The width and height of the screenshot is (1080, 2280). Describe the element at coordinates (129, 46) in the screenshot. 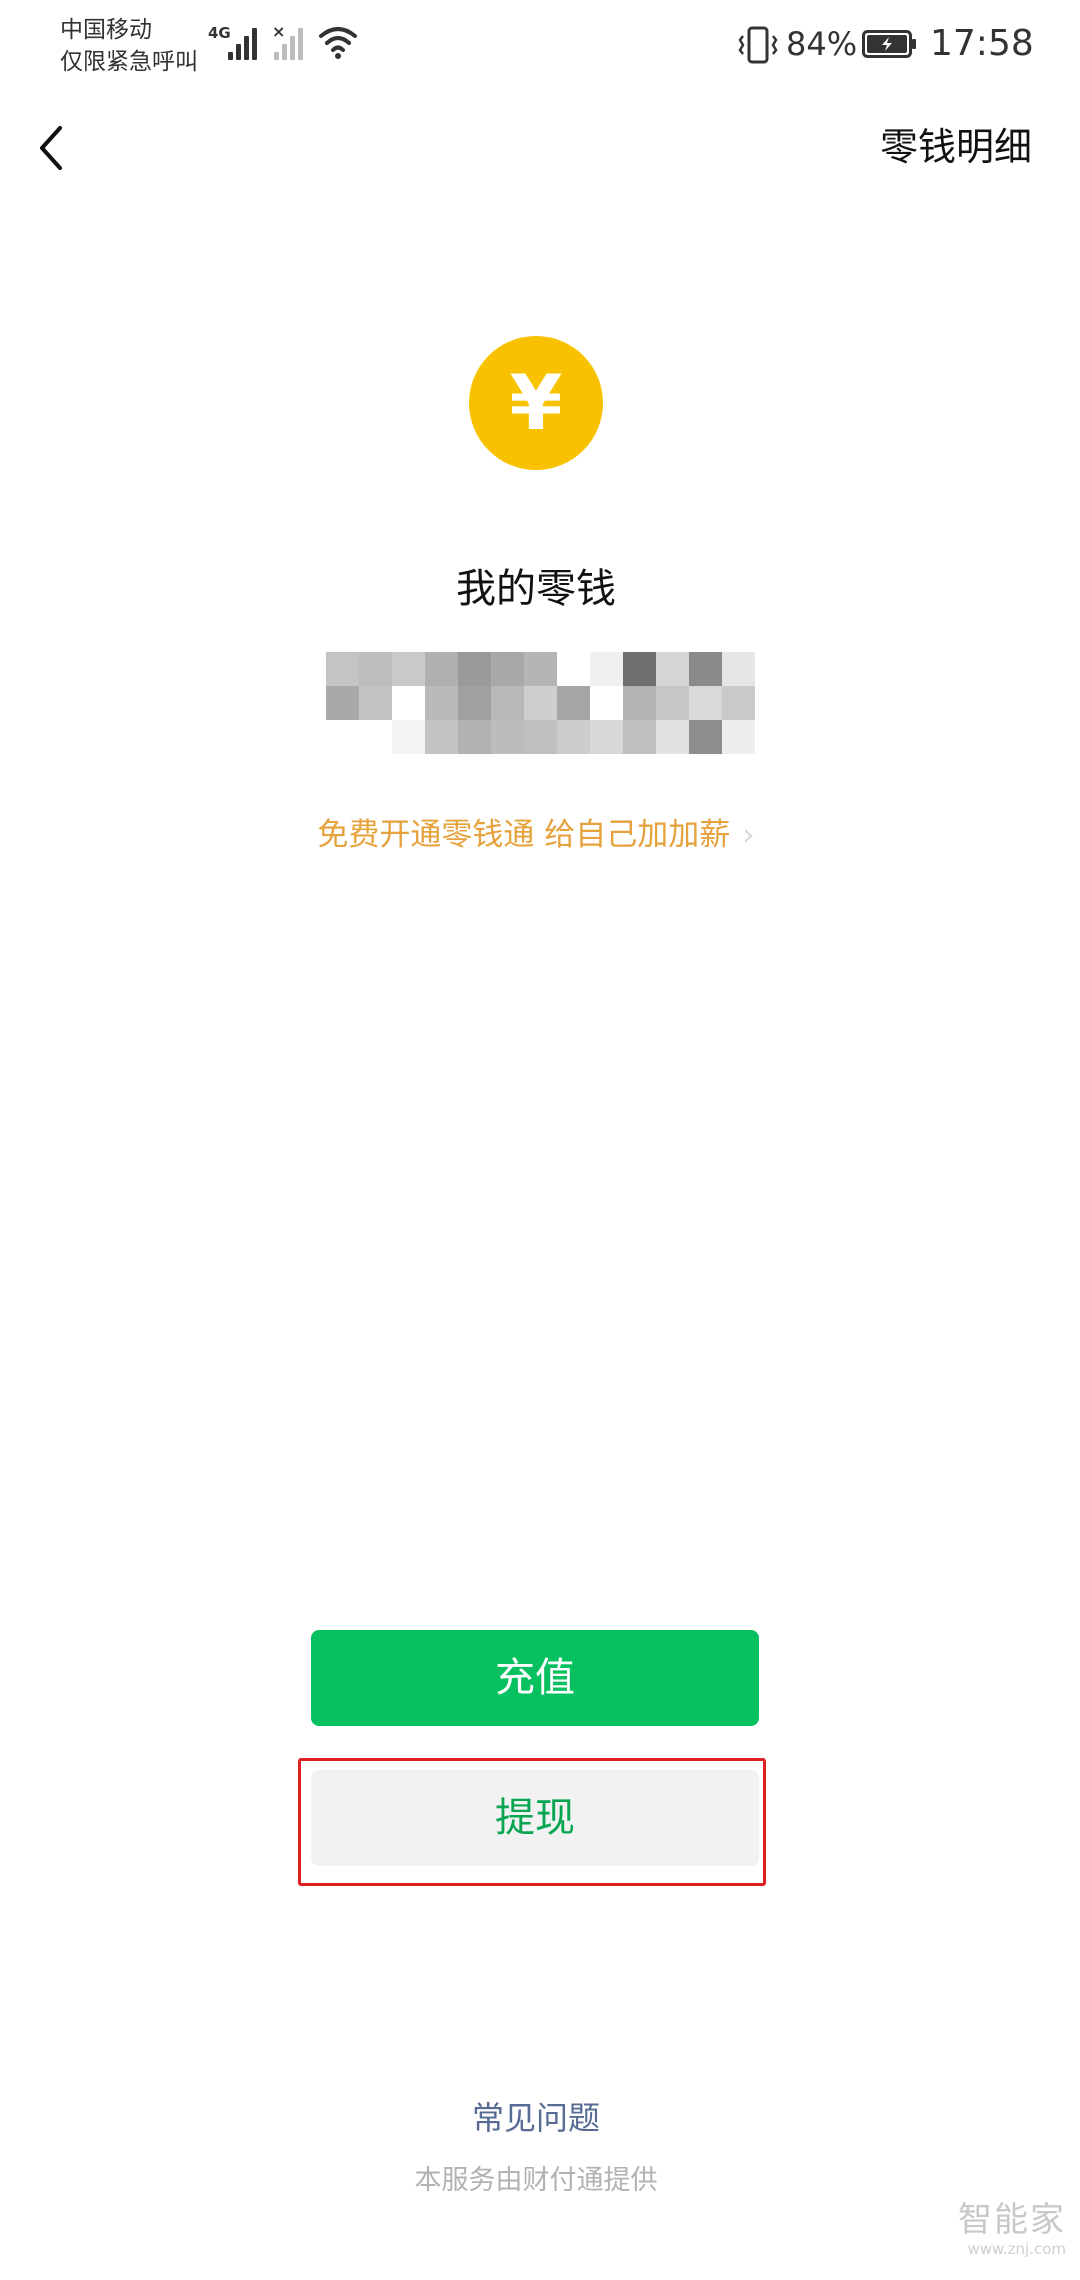

I see `carrier-info: 中国移动 仅限紧急呼叫` at that location.